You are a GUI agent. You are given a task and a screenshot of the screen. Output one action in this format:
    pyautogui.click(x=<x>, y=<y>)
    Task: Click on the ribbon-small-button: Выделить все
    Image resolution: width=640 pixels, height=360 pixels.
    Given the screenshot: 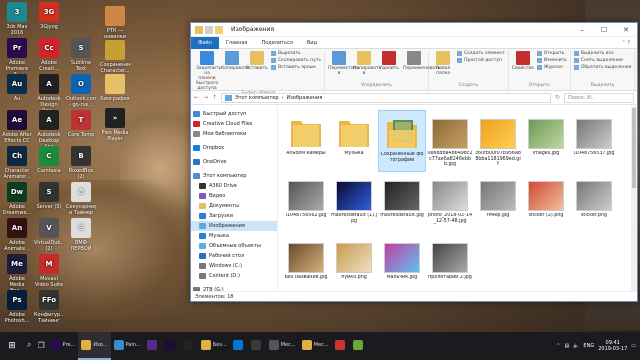 What is the action you would take?
    pyautogui.click(x=602, y=53)
    